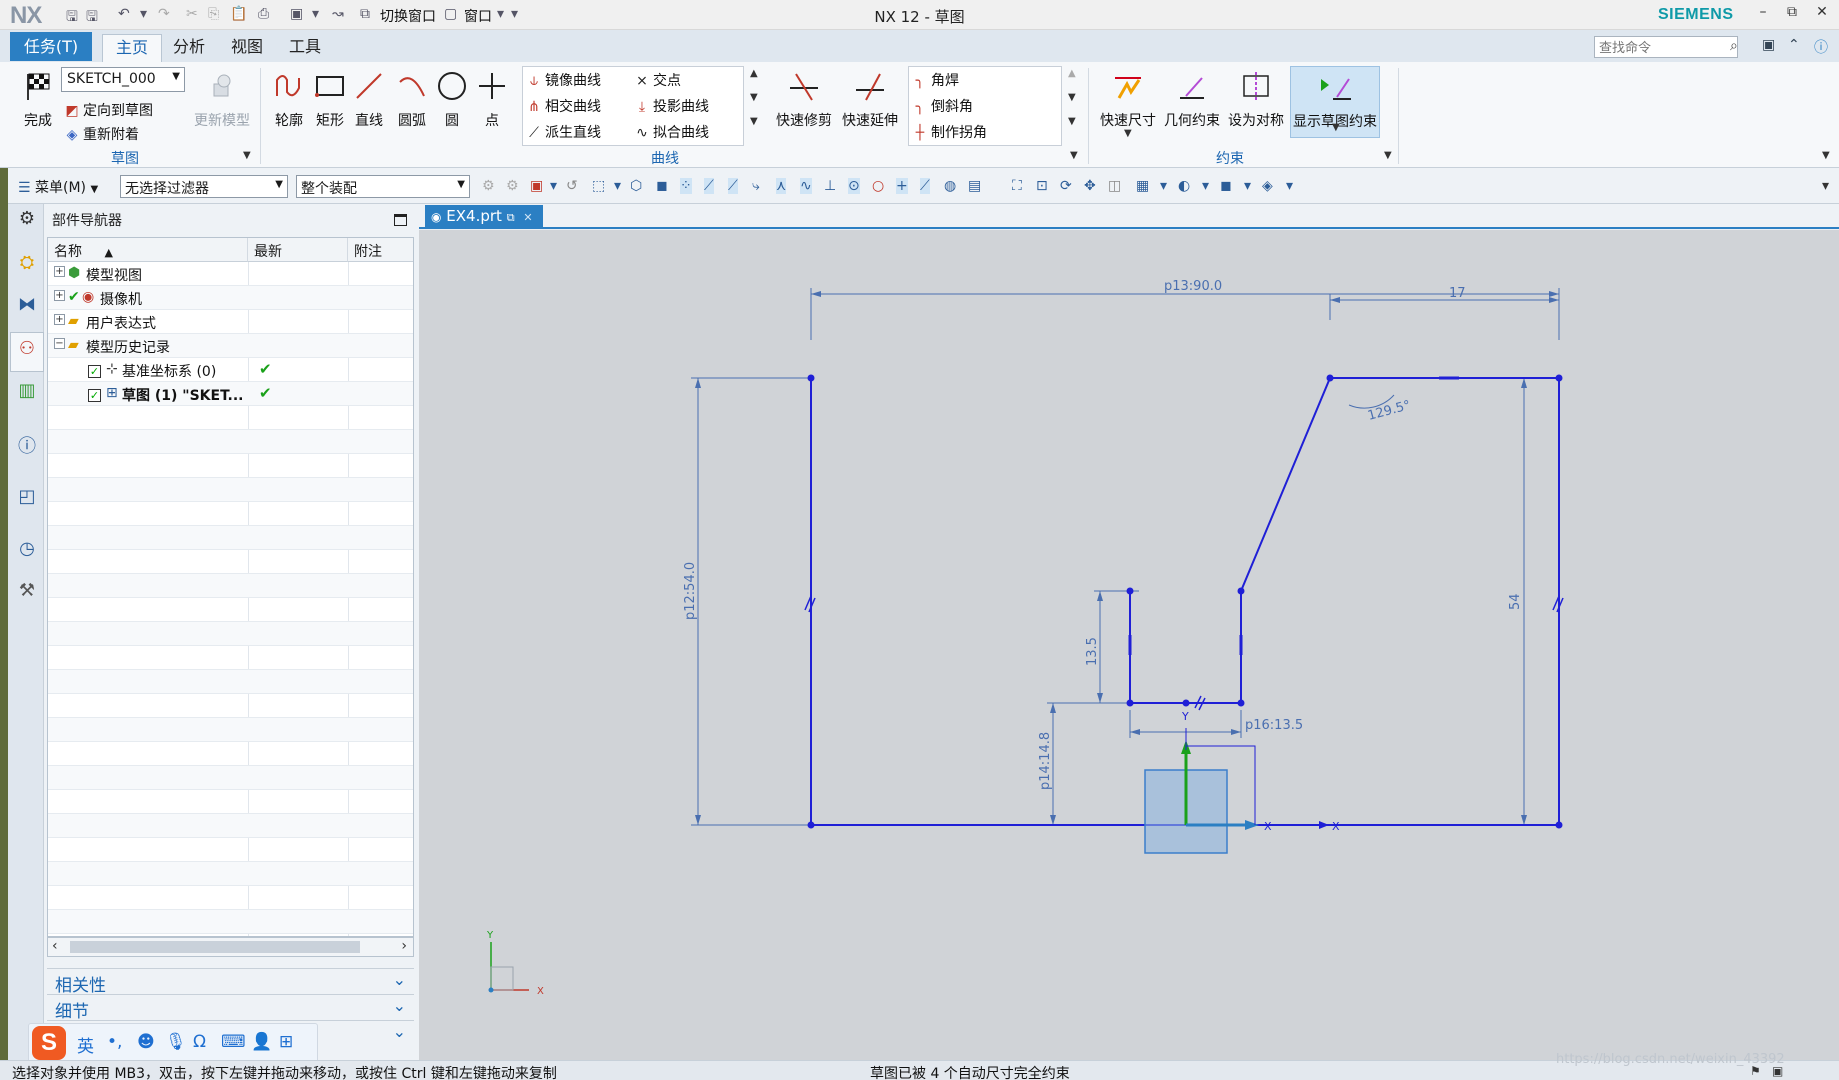  What do you see at coordinates (733, 186) in the screenshot?
I see `mid-point-icon: ⟋` at bounding box center [733, 186].